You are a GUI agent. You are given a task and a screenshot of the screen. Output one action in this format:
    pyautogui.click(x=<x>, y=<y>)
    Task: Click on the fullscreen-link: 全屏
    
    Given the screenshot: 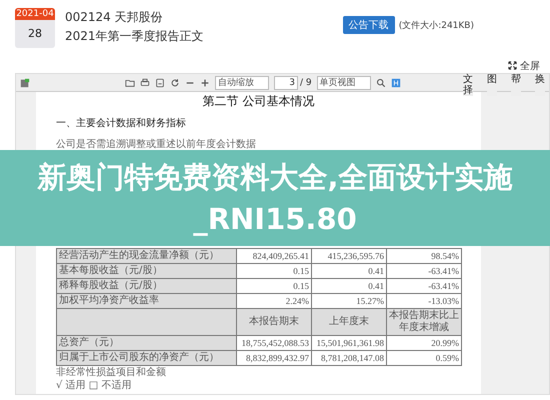 What is the action you would take?
    pyautogui.click(x=530, y=65)
    